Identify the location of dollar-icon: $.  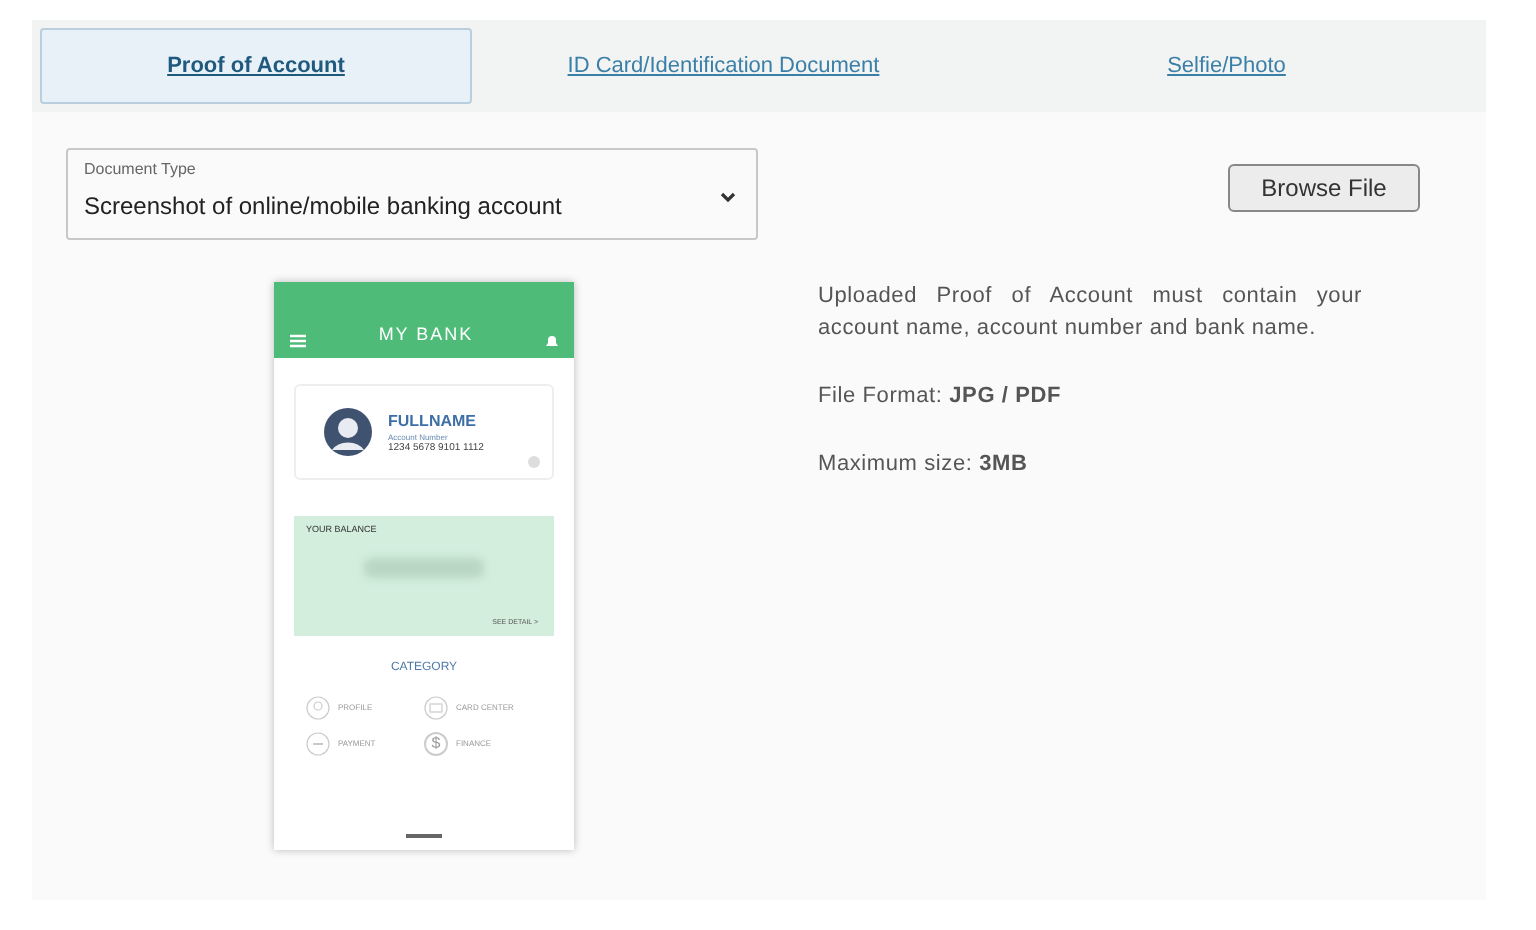
(436, 744).